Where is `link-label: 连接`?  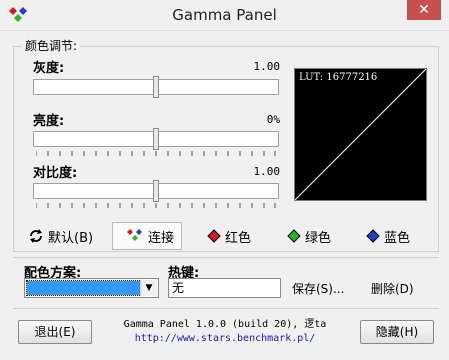 link-label: 连接 is located at coordinates (161, 238).